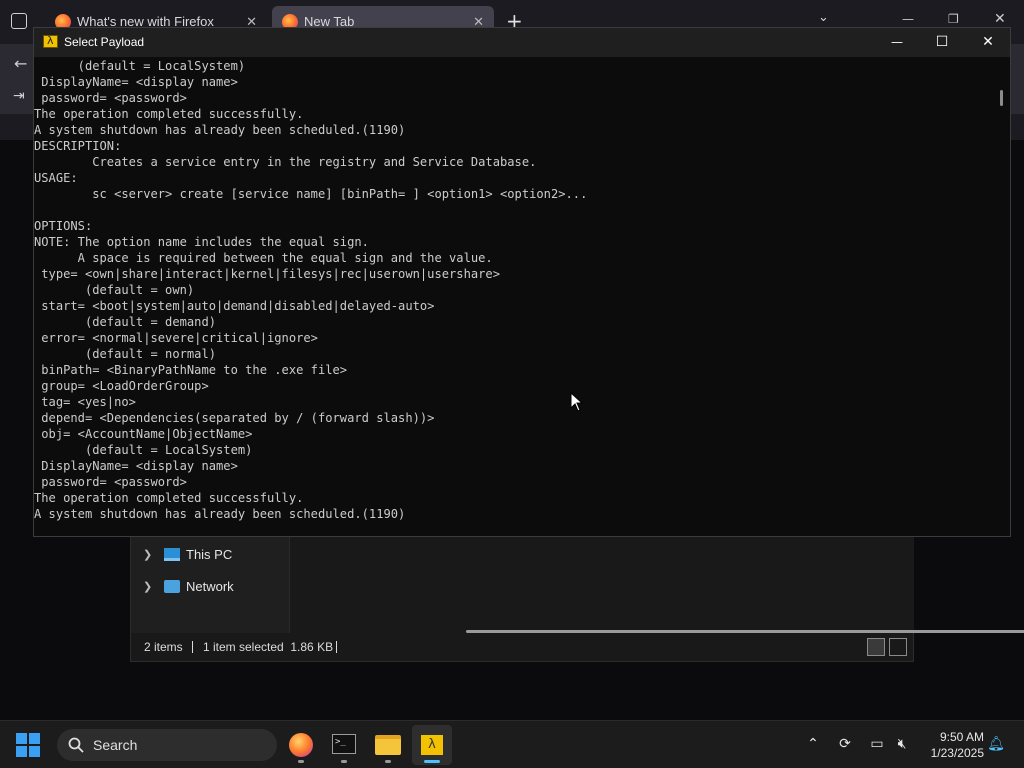 The height and width of the screenshot is (768, 1024). What do you see at coordinates (953, 19) in the screenshot?
I see `window-restore-icon: ❐` at bounding box center [953, 19].